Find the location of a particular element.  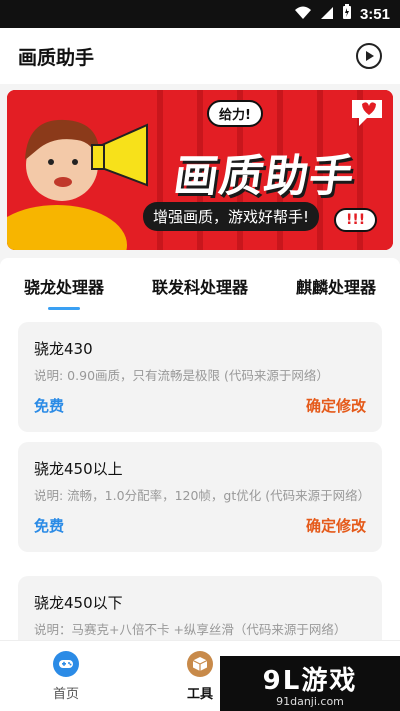

page-title: 画质助手 is located at coordinates (56, 57).